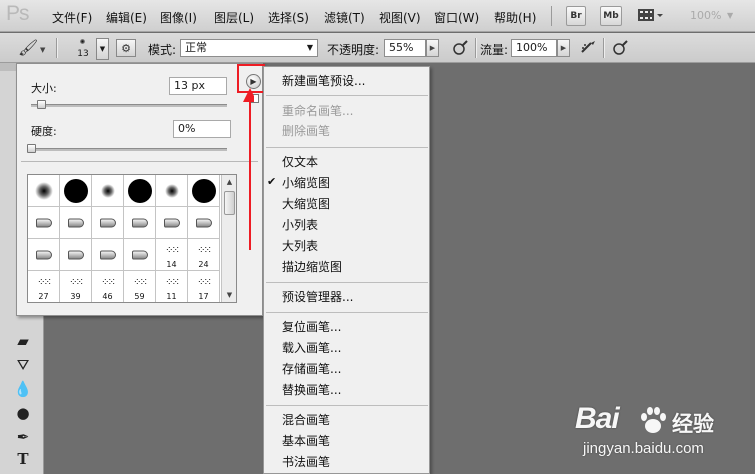 Image resolution: width=755 pixels, height=474 pixels. Describe the element at coordinates (23, 437) in the screenshot. I see `pen-tool-icon: ✒` at that location.